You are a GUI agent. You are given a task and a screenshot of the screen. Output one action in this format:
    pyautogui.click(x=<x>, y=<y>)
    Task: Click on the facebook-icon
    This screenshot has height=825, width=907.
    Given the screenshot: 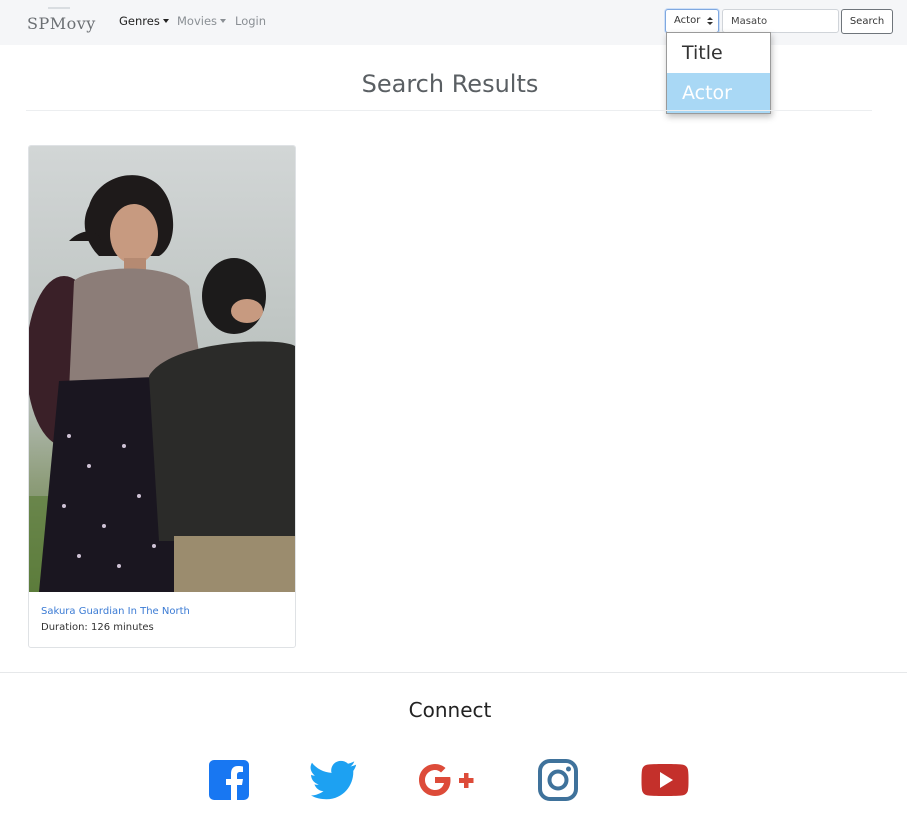 What is the action you would take?
    pyautogui.click(x=229, y=780)
    